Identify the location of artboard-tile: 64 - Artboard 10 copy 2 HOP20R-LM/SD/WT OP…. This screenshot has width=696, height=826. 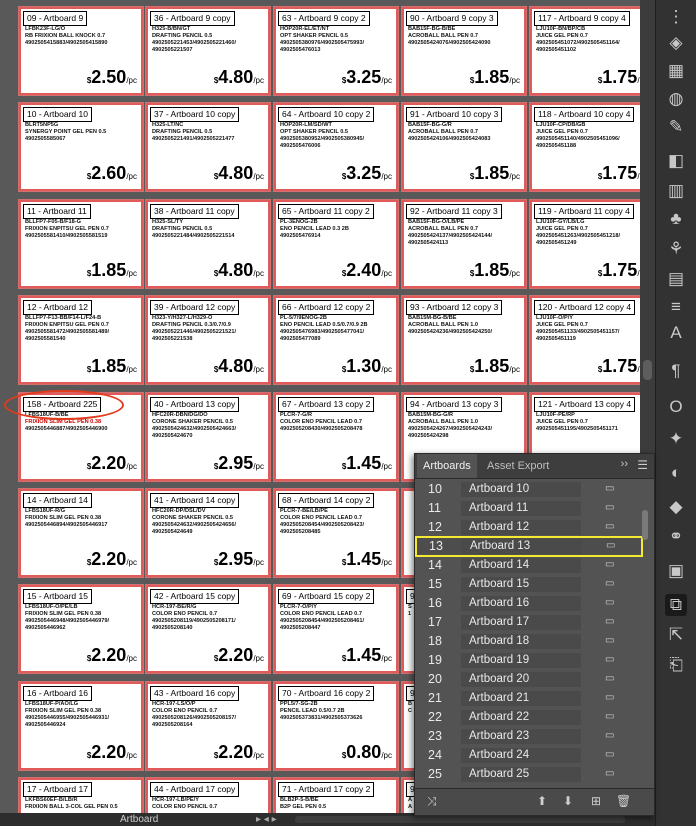
(336, 147).